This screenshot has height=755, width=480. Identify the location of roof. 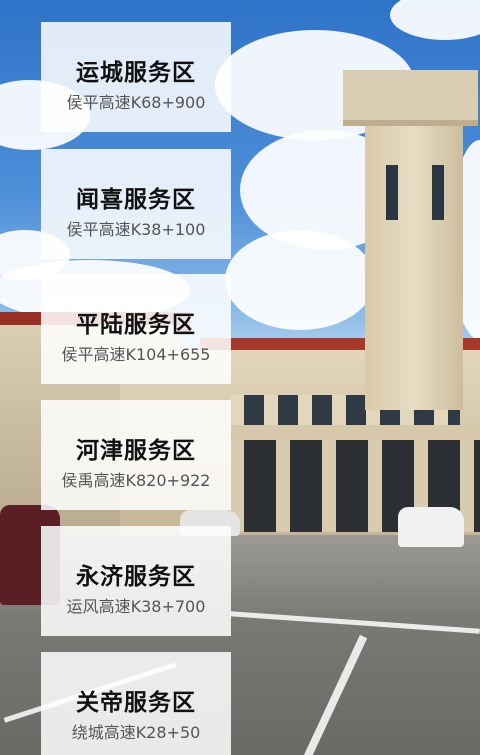
(340, 349).